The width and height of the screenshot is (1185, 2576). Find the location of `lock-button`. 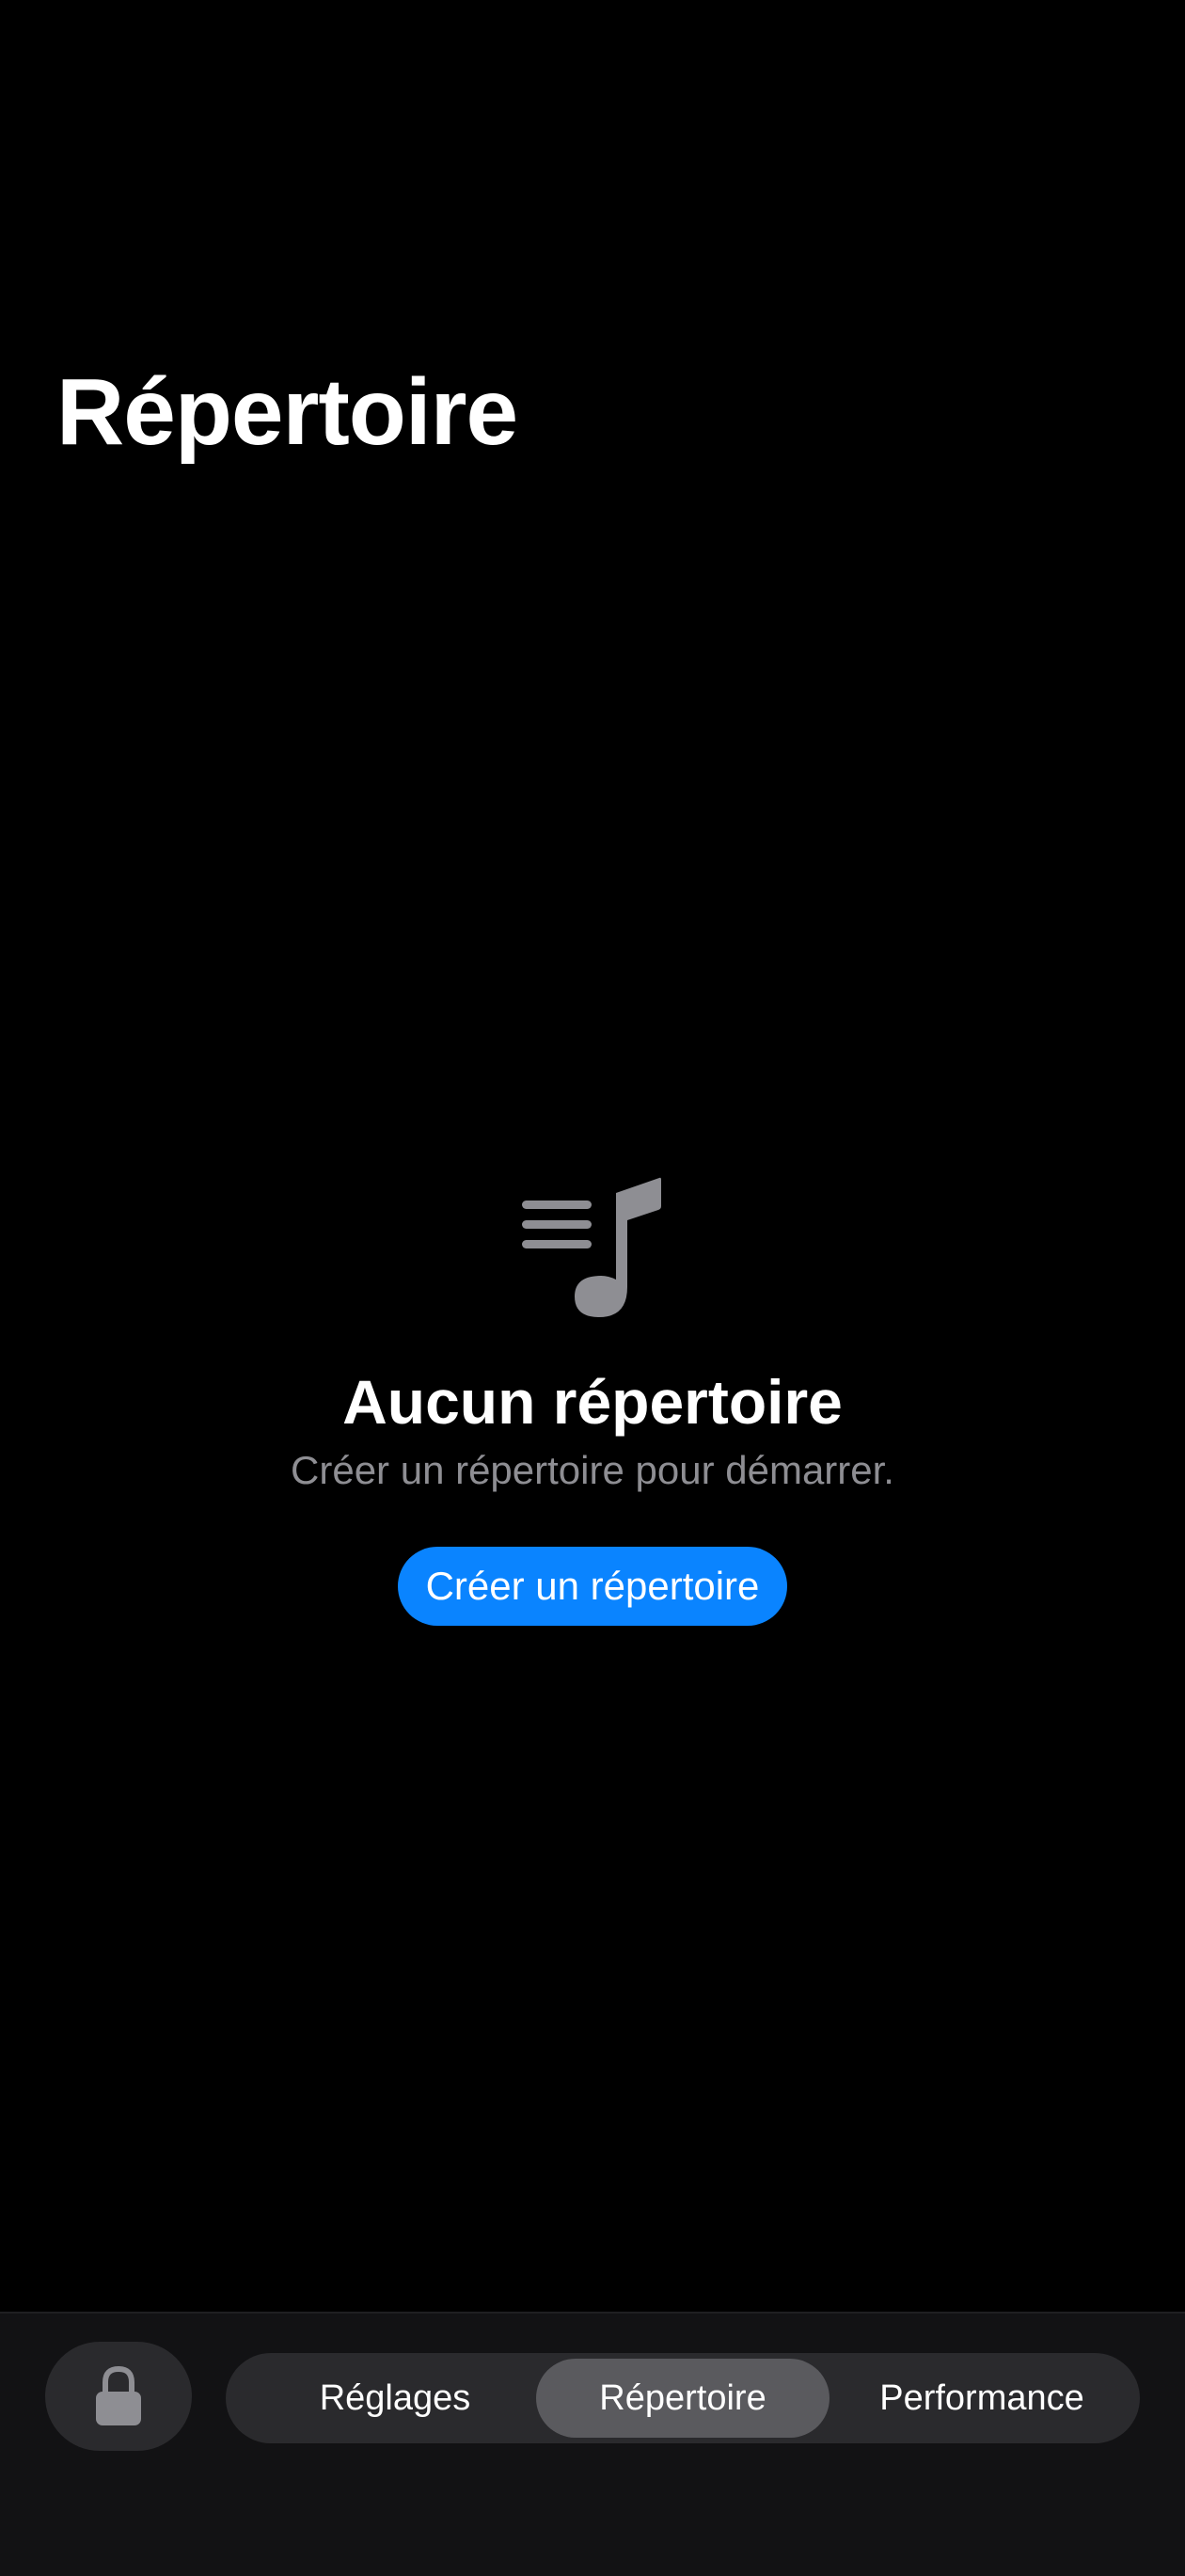

lock-button is located at coordinates (118, 2397).